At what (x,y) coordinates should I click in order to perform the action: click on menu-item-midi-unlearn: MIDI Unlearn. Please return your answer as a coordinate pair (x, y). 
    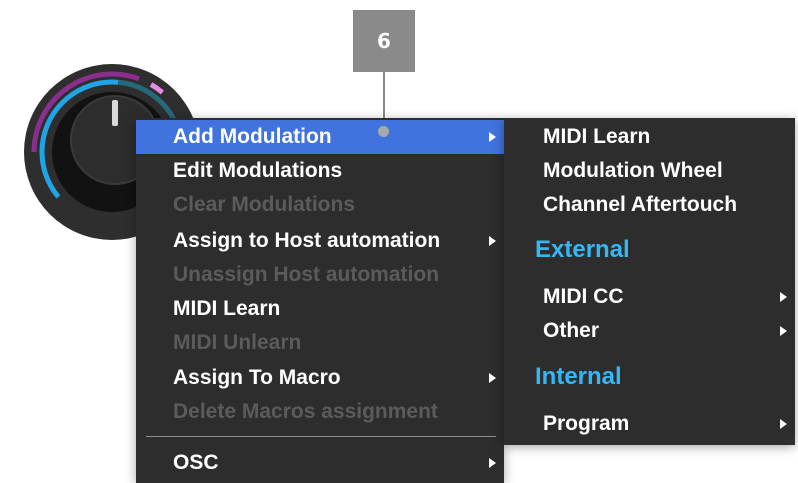
    Looking at the image, I should click on (320, 343).